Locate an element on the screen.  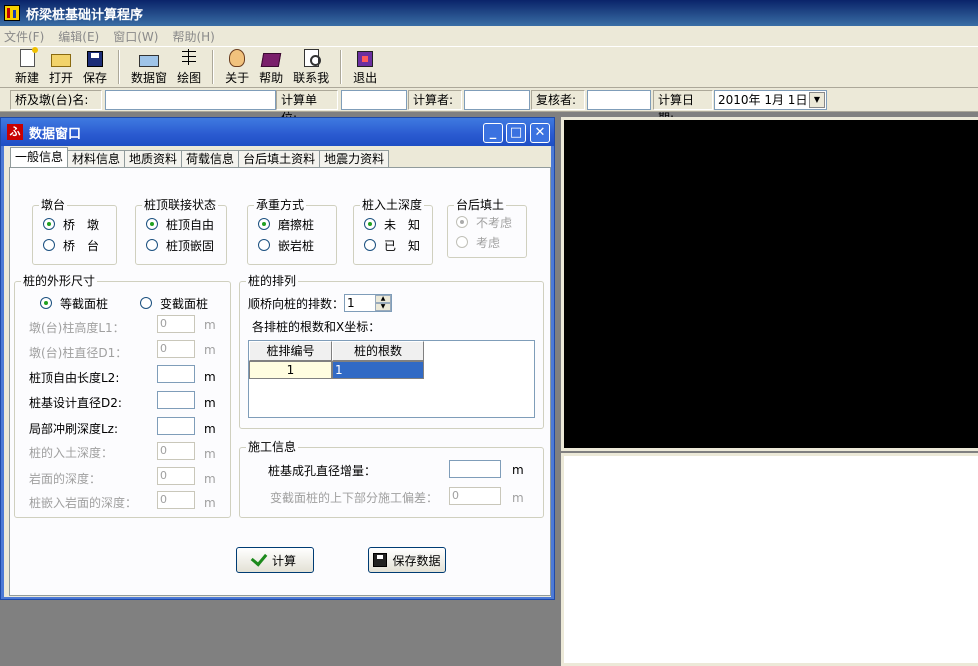
pier-height-label: 墩(台)柱高度L1： is located at coordinates (77, 328).